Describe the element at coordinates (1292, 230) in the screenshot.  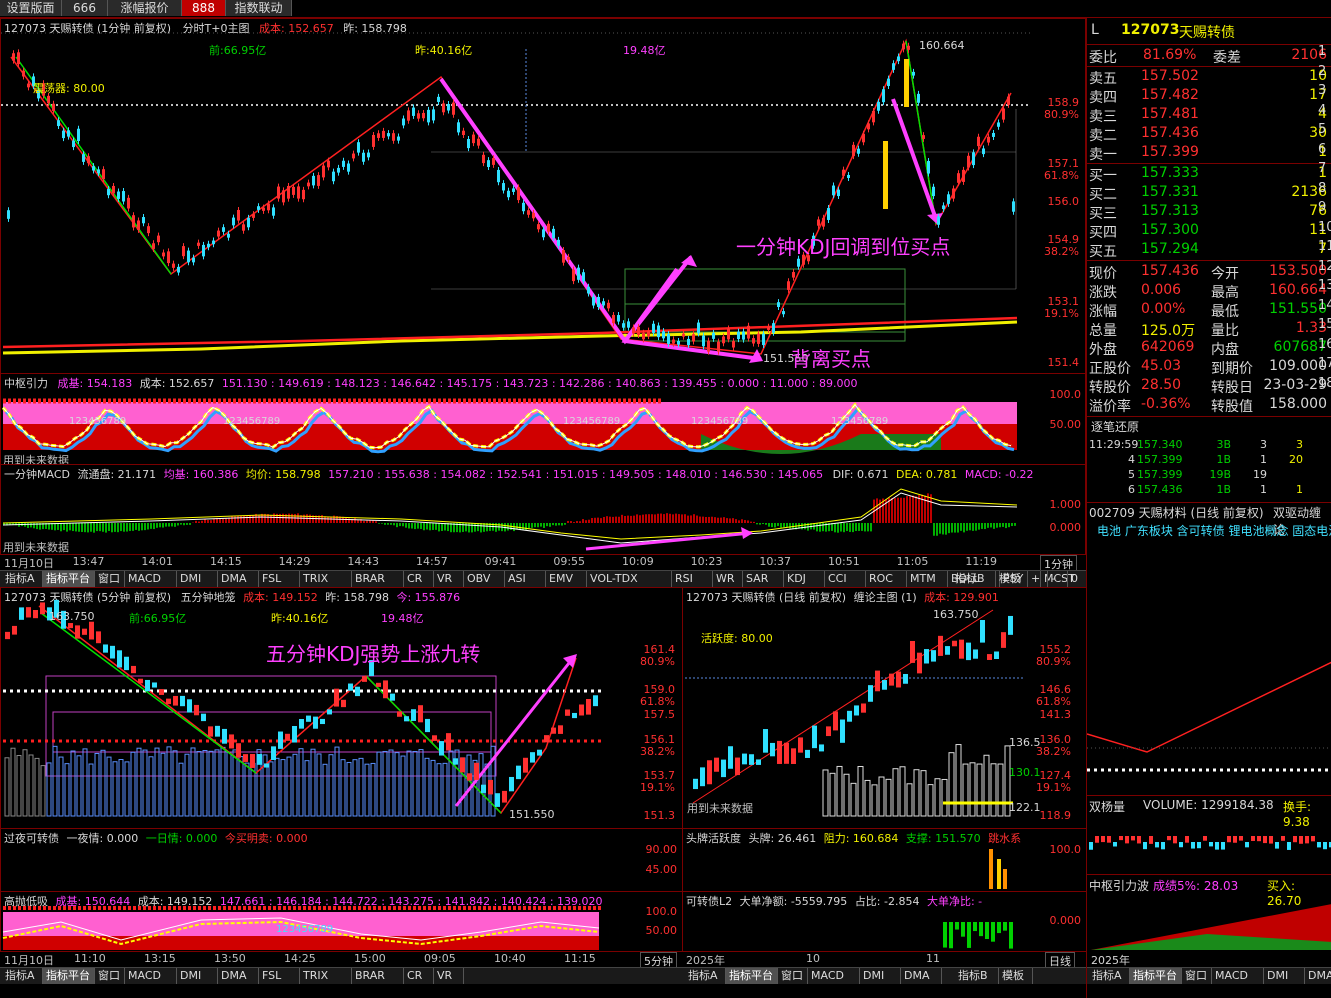
I see `order-book-volume: 11` at that location.